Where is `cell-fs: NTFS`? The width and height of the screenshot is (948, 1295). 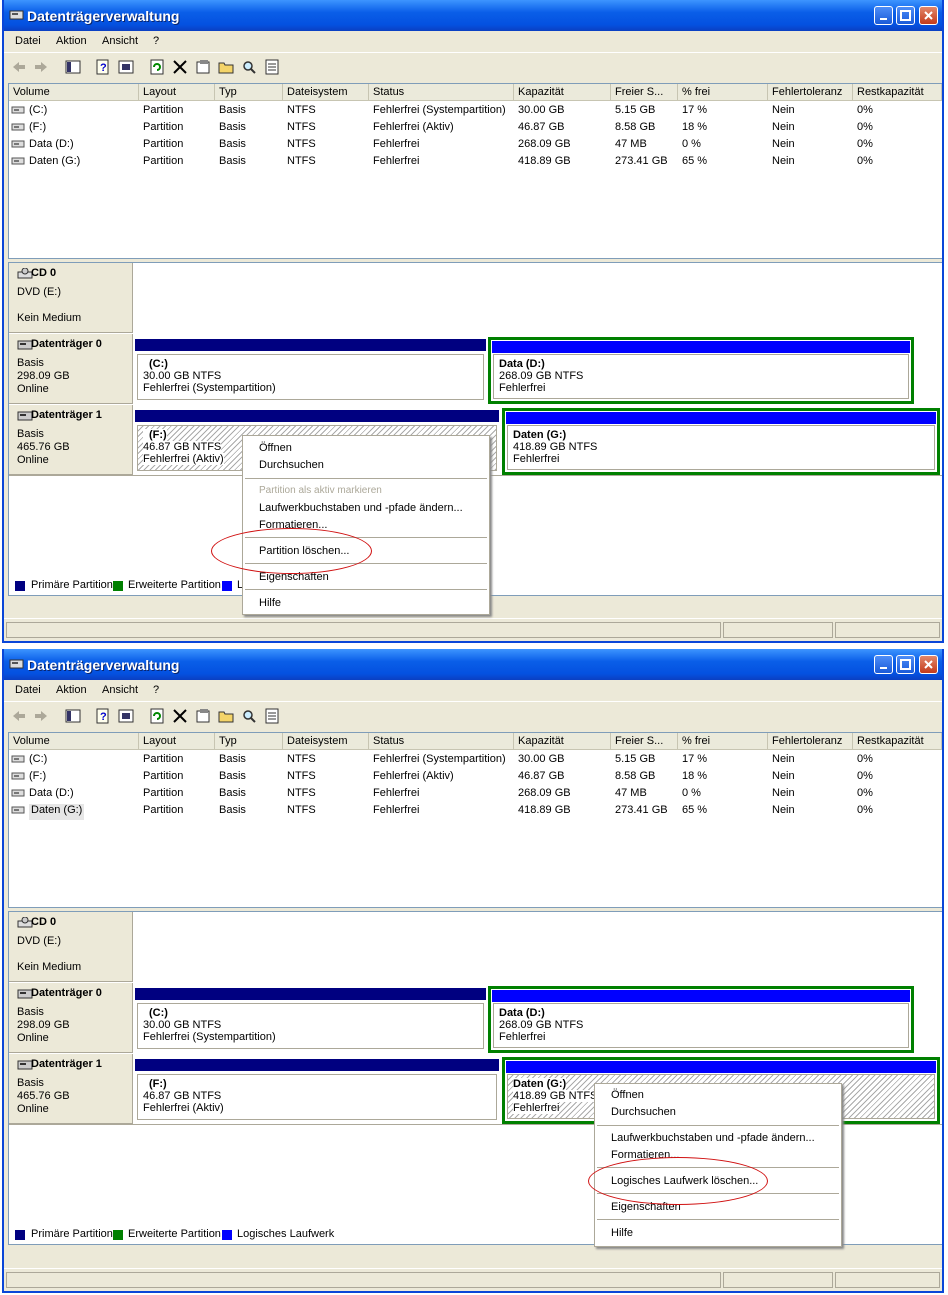 cell-fs: NTFS is located at coordinates (301, 793).